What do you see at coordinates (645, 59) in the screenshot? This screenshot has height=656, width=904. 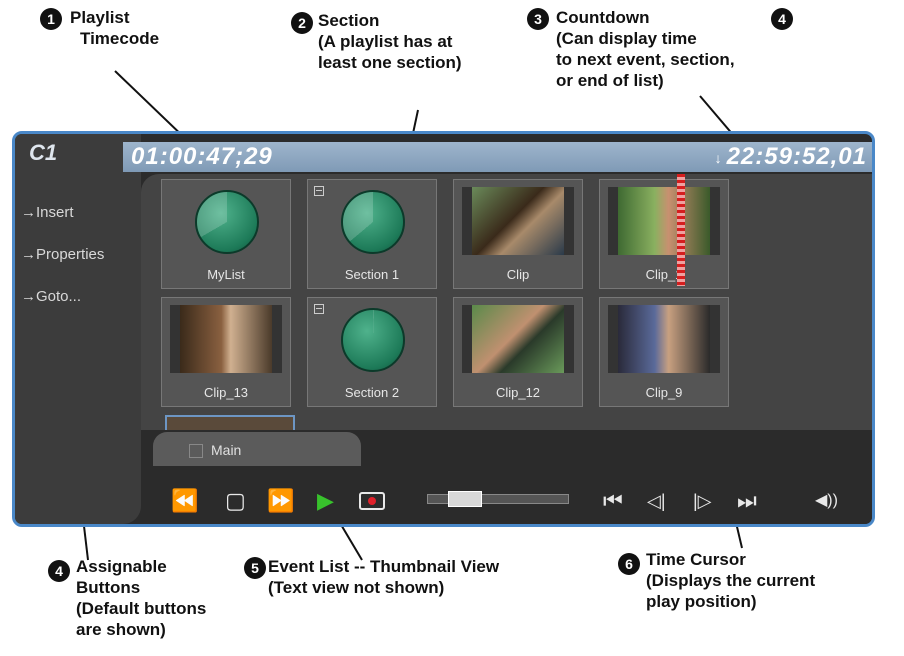 I see `callout-text: to next event, section,` at bounding box center [645, 59].